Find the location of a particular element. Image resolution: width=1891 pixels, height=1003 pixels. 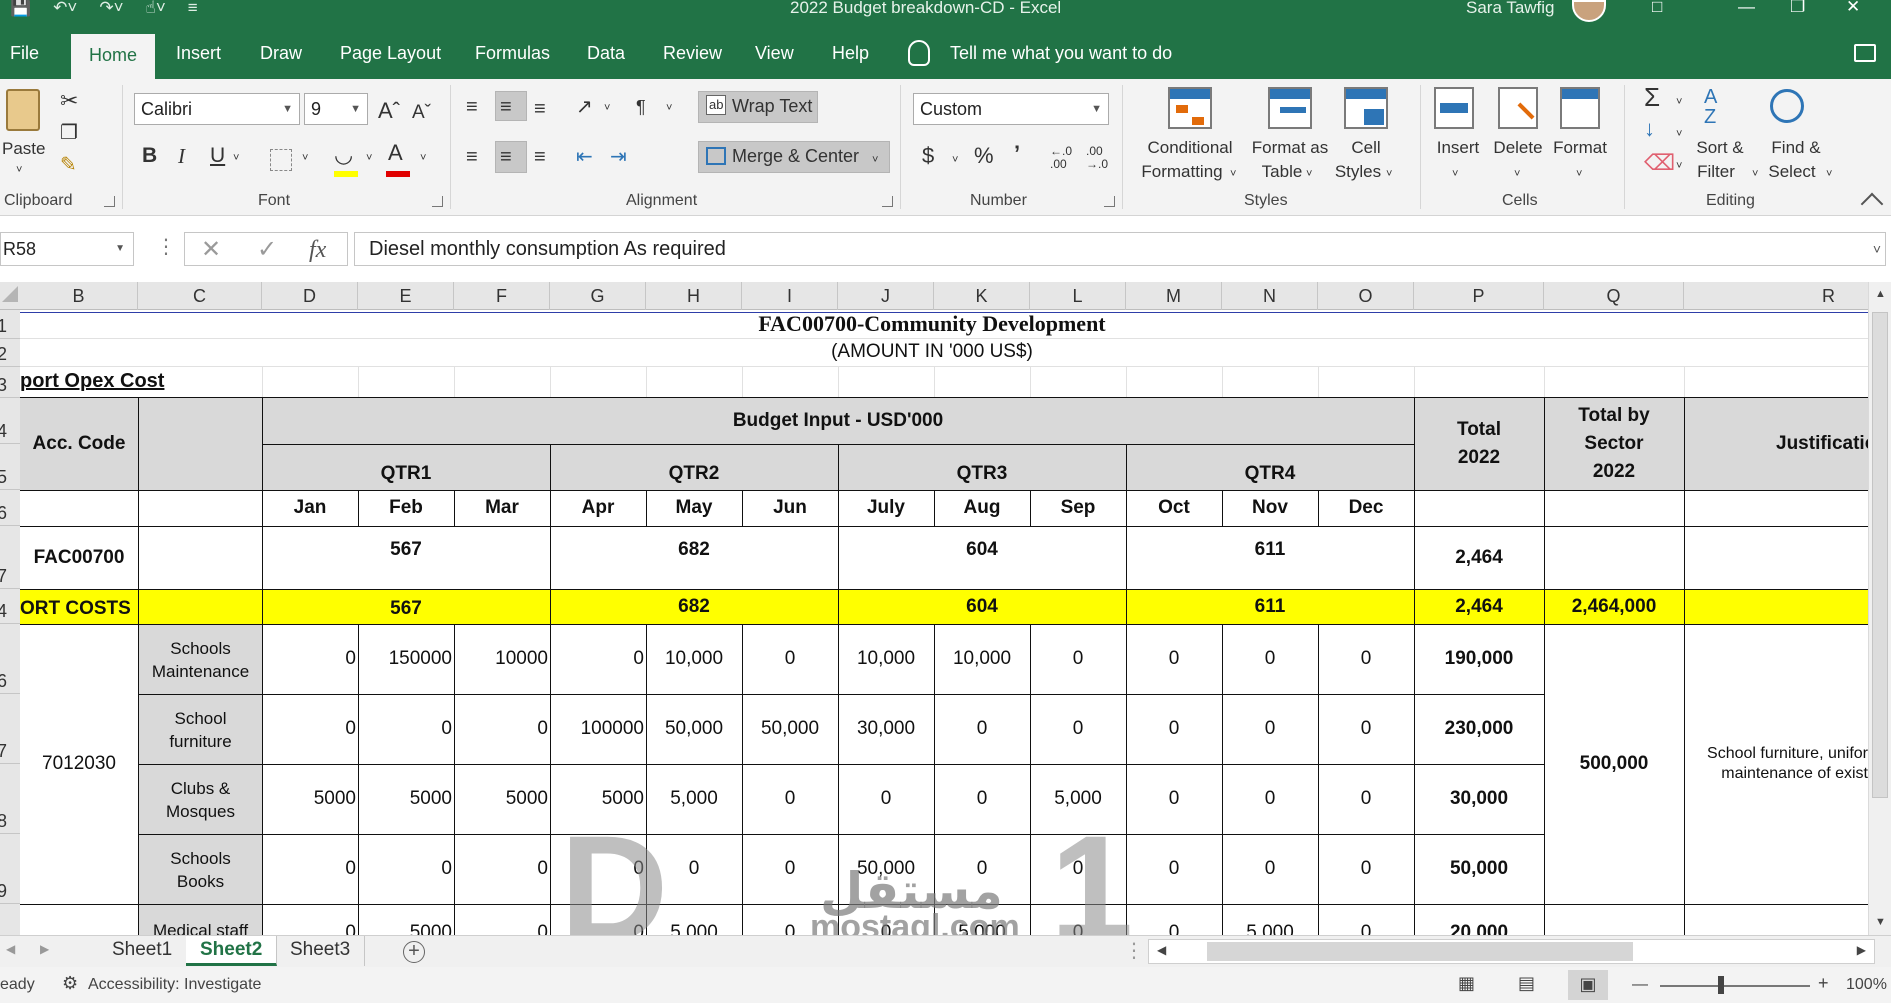

item-value-cell: 30,000 is located at coordinates (886, 729).